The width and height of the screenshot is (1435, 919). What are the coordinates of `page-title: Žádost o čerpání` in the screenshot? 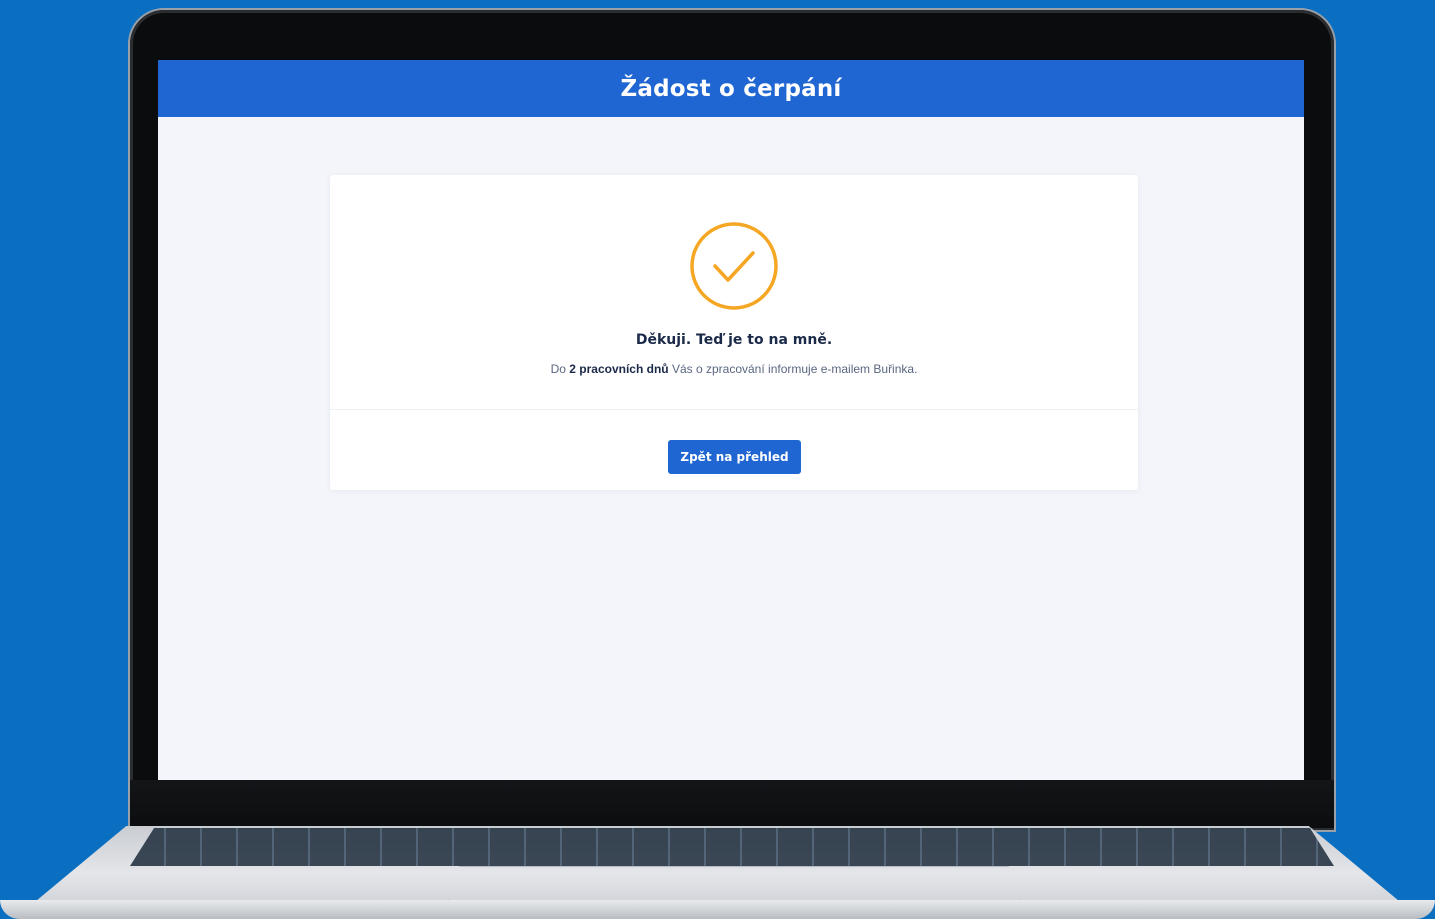 It's located at (731, 88).